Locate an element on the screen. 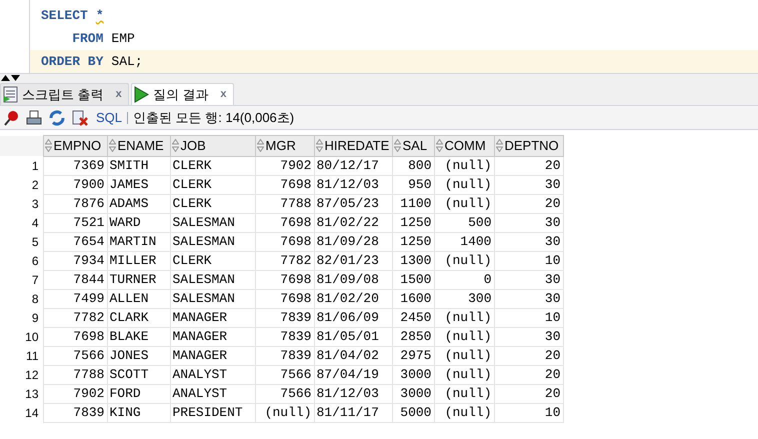  table-cell: PRESIDENT is located at coordinates (212, 412).